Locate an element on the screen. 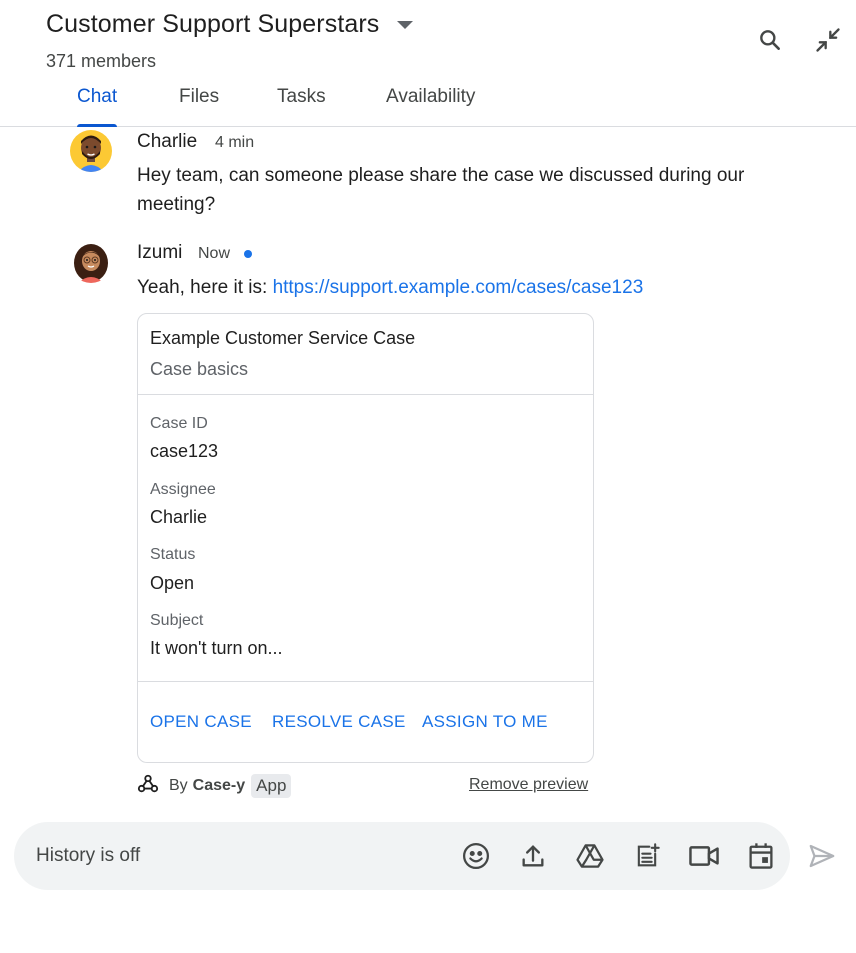 Image resolution: width=856 pixels, height=953 pixels. sender-name: Izumi is located at coordinates (159, 253).